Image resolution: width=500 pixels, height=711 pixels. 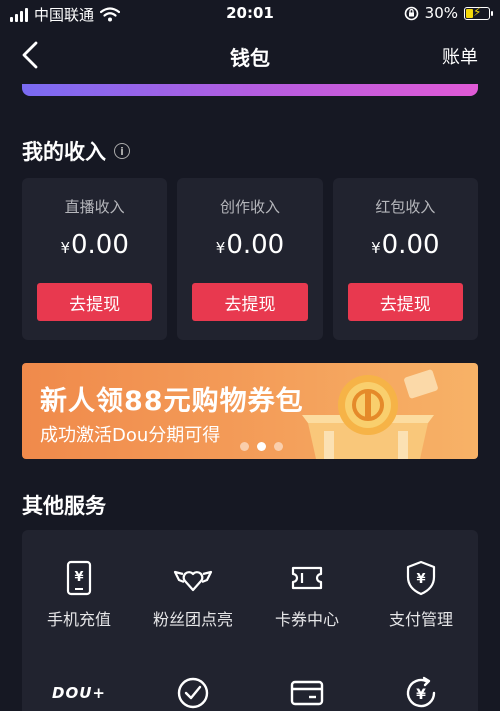 I want to click on service-item: ¥, so click(x=421, y=693).